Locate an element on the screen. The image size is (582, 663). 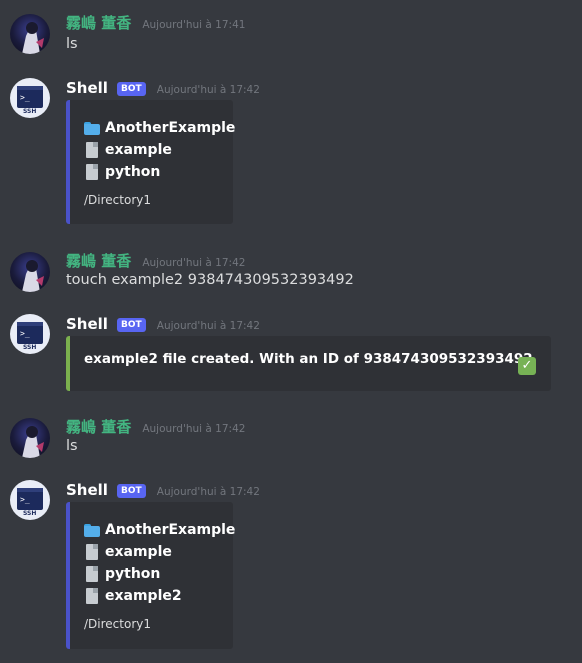
timestamp: Aujourd'hui à 17:41 is located at coordinates (194, 25).